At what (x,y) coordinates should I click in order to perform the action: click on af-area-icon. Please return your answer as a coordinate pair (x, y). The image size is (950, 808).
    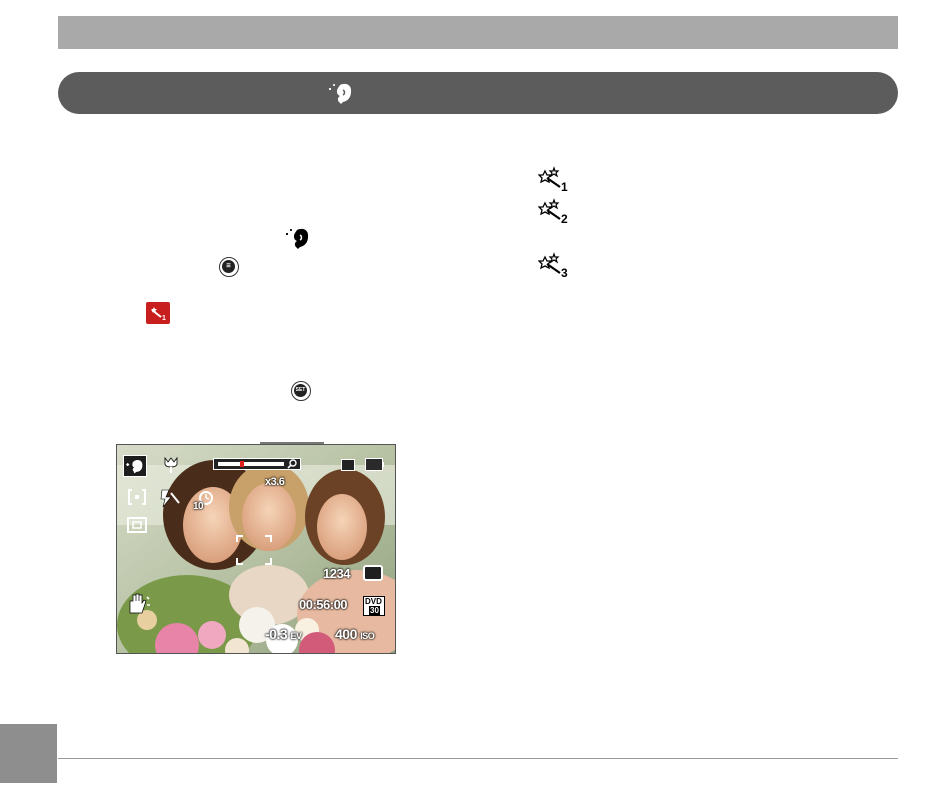
    Looking at the image, I should click on (137, 499).